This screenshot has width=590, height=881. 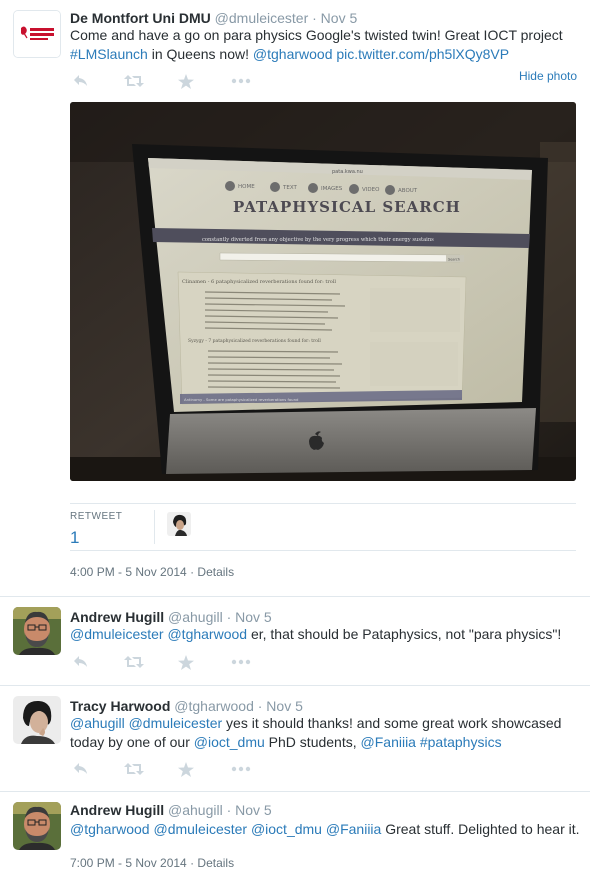 I want to click on tgharwood-avatar, so click(x=37, y=720).